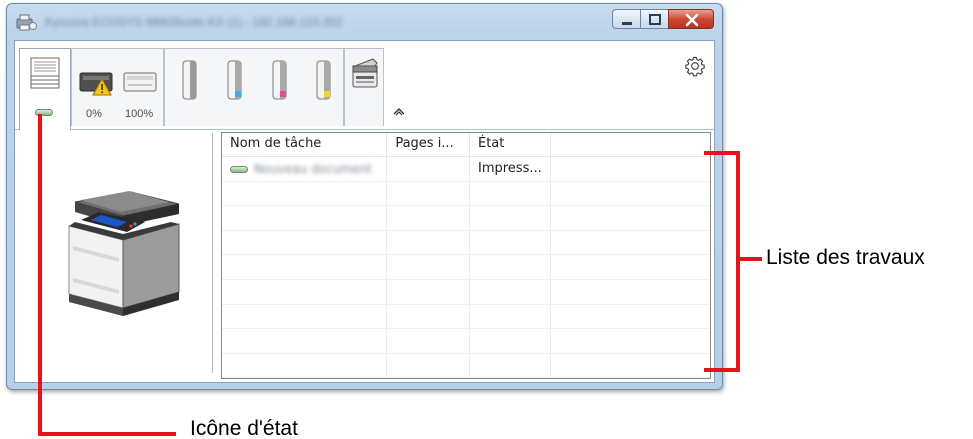  What do you see at coordinates (40, 275) in the screenshot?
I see `status-icon-leader-vertical` at bounding box center [40, 275].